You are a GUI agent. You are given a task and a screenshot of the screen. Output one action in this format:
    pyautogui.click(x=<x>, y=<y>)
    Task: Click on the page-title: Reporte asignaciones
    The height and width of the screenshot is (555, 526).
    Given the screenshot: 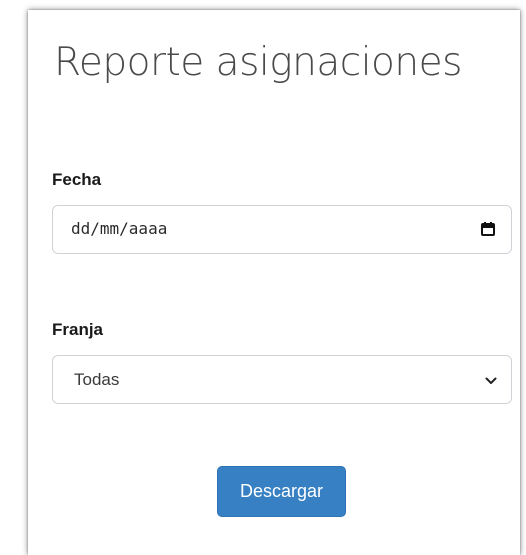 What is the action you would take?
    pyautogui.click(x=258, y=62)
    